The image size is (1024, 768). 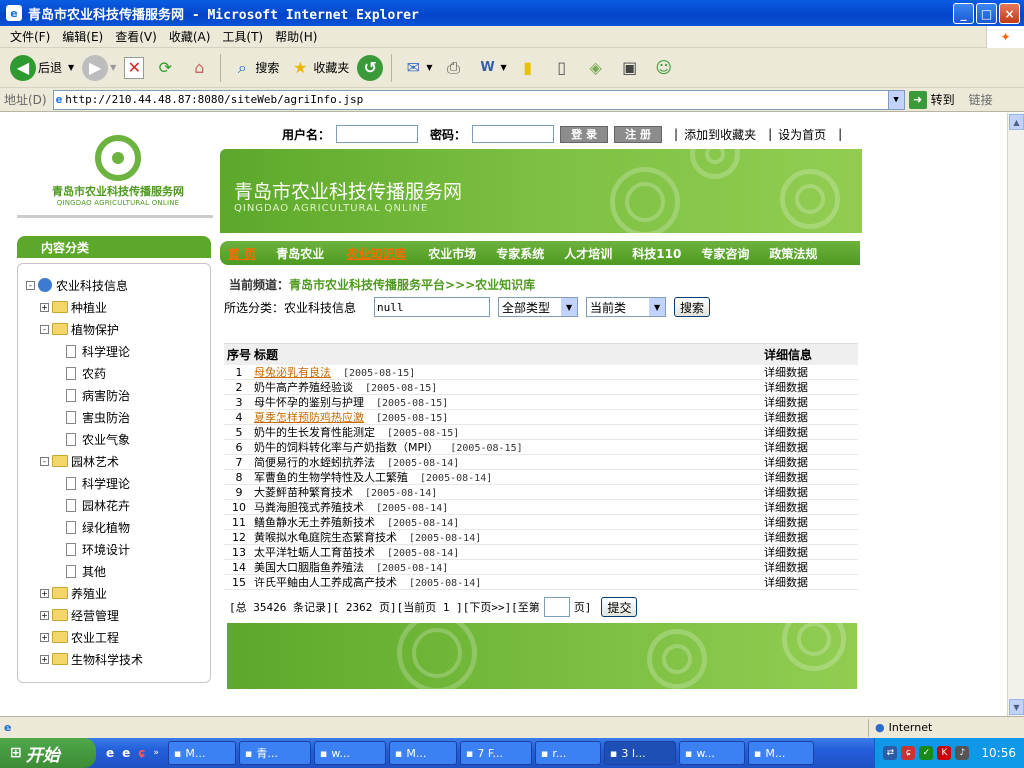 I want to click on article-title-link: 美国大口胭脂鱼养殖法, so click(x=309, y=567).